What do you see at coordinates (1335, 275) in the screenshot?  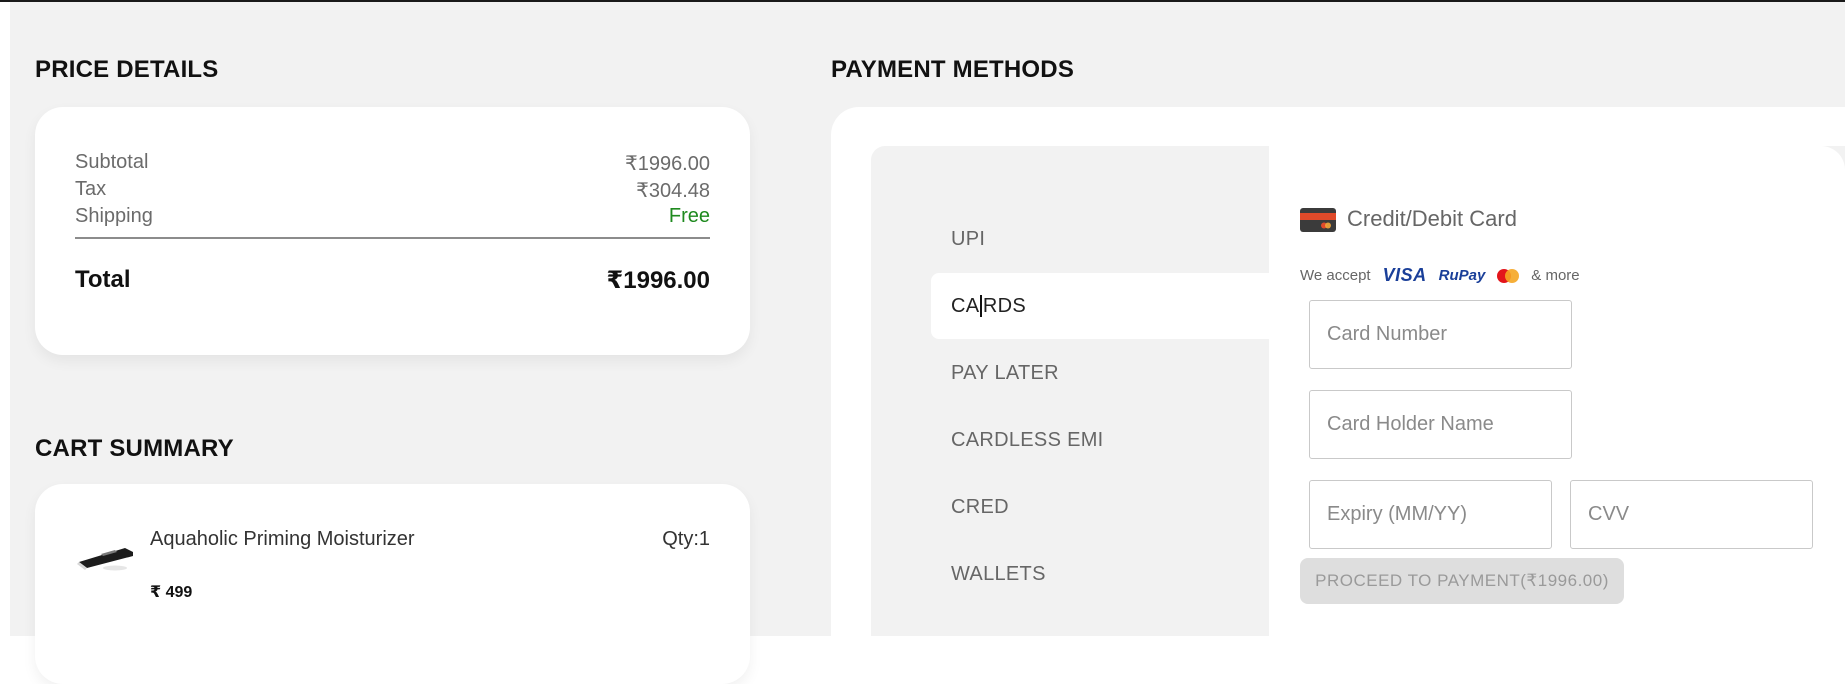 I see `accept-label: We accept` at bounding box center [1335, 275].